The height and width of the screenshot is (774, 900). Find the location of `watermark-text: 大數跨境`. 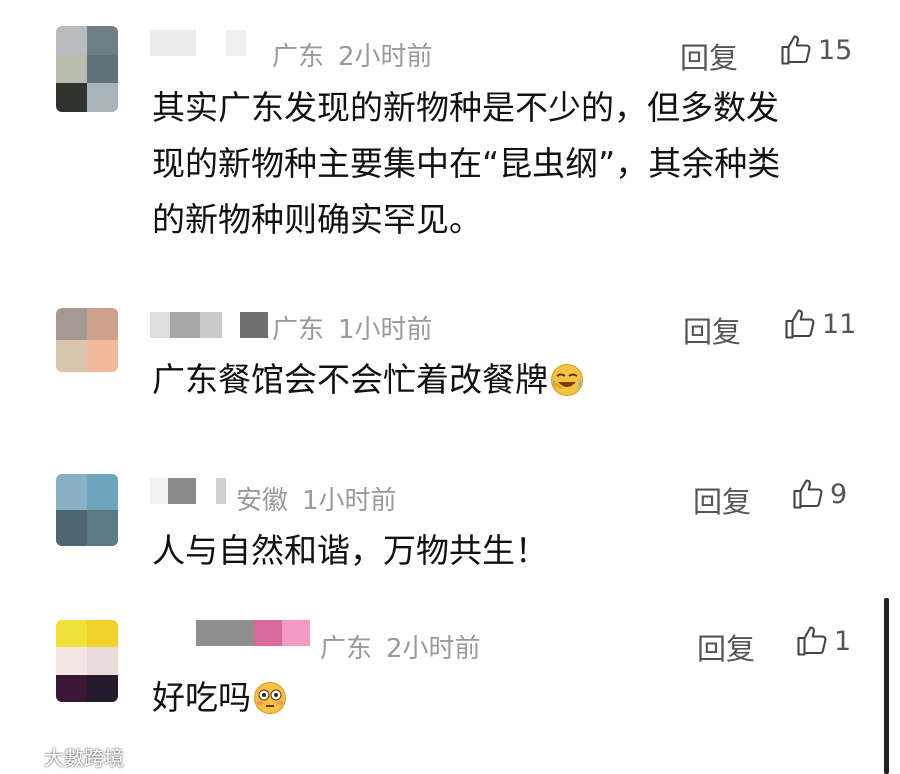

watermark-text: 大數跨境 is located at coordinates (84, 758).